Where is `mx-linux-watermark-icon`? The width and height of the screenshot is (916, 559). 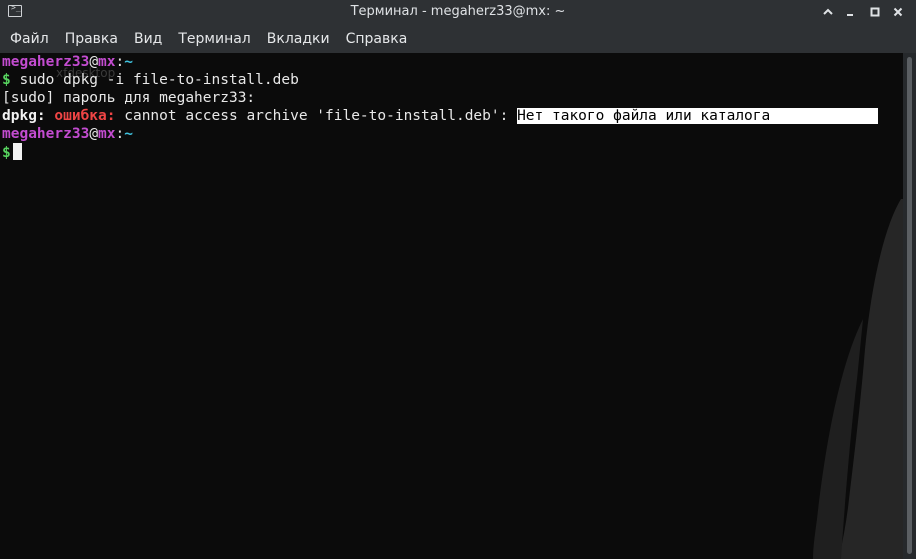 mx-linux-watermark-icon is located at coordinates (858, 379).